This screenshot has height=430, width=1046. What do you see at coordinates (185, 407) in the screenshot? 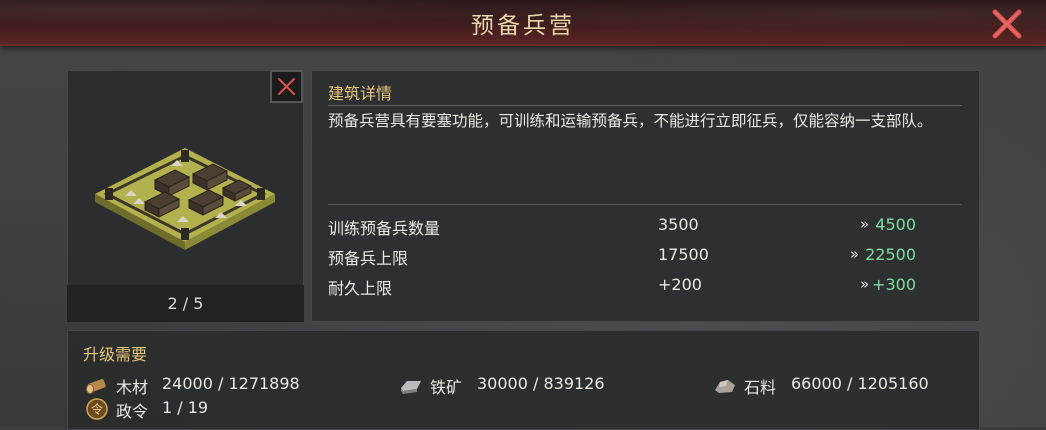
I see `resource-value: 1 / 19` at bounding box center [185, 407].